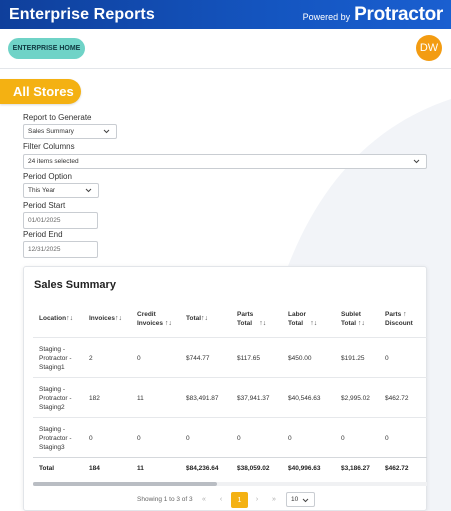 Image resolution: width=451 pixels, height=511 pixels. What do you see at coordinates (253, 468) in the screenshot?
I see `total-cell: $38,059.02` at bounding box center [253, 468].